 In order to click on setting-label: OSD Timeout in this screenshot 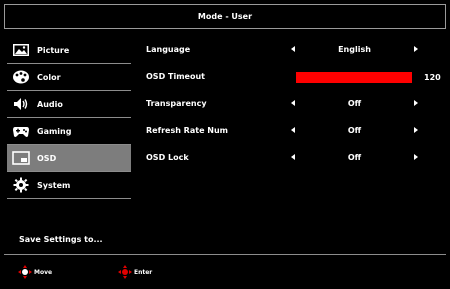, I will do `click(175, 76)`.